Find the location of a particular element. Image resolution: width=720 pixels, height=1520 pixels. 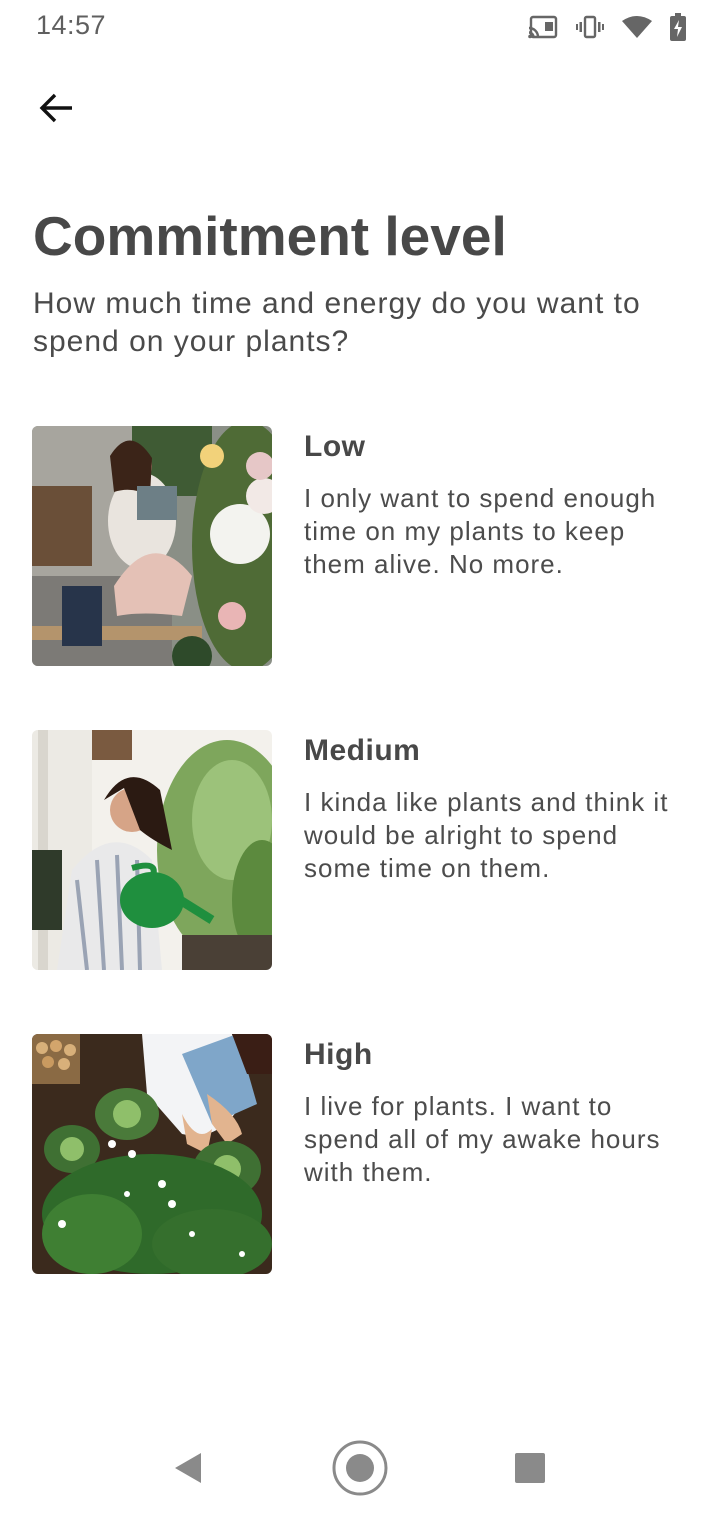

vibrate-icon is located at coordinates (590, 27).